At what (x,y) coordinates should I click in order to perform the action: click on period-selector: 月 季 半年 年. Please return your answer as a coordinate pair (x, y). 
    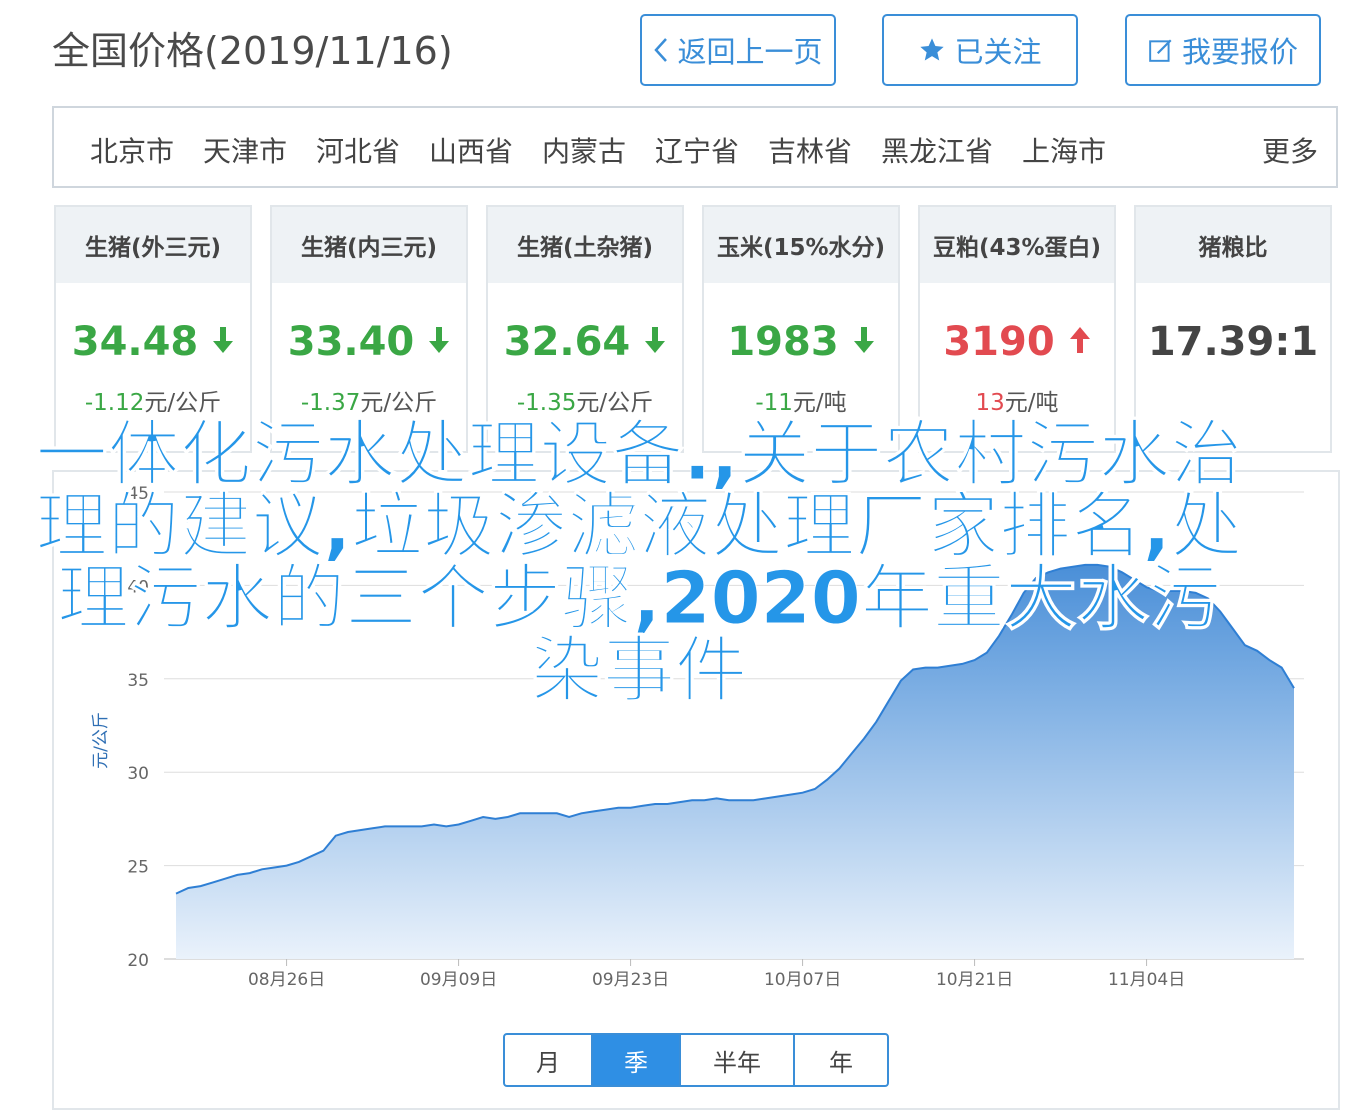
    Looking at the image, I should click on (696, 1060).